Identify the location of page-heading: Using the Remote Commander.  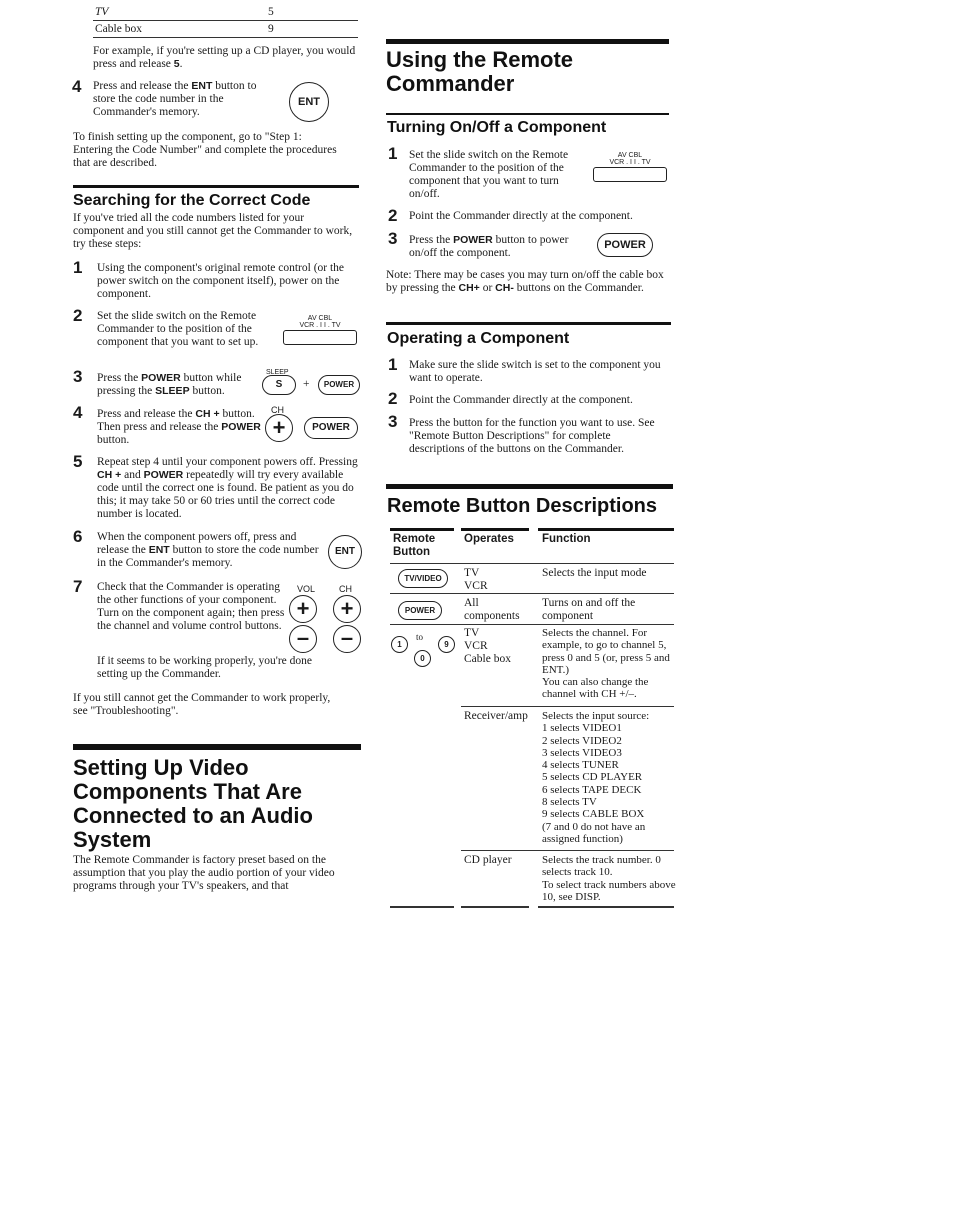
(480, 71).